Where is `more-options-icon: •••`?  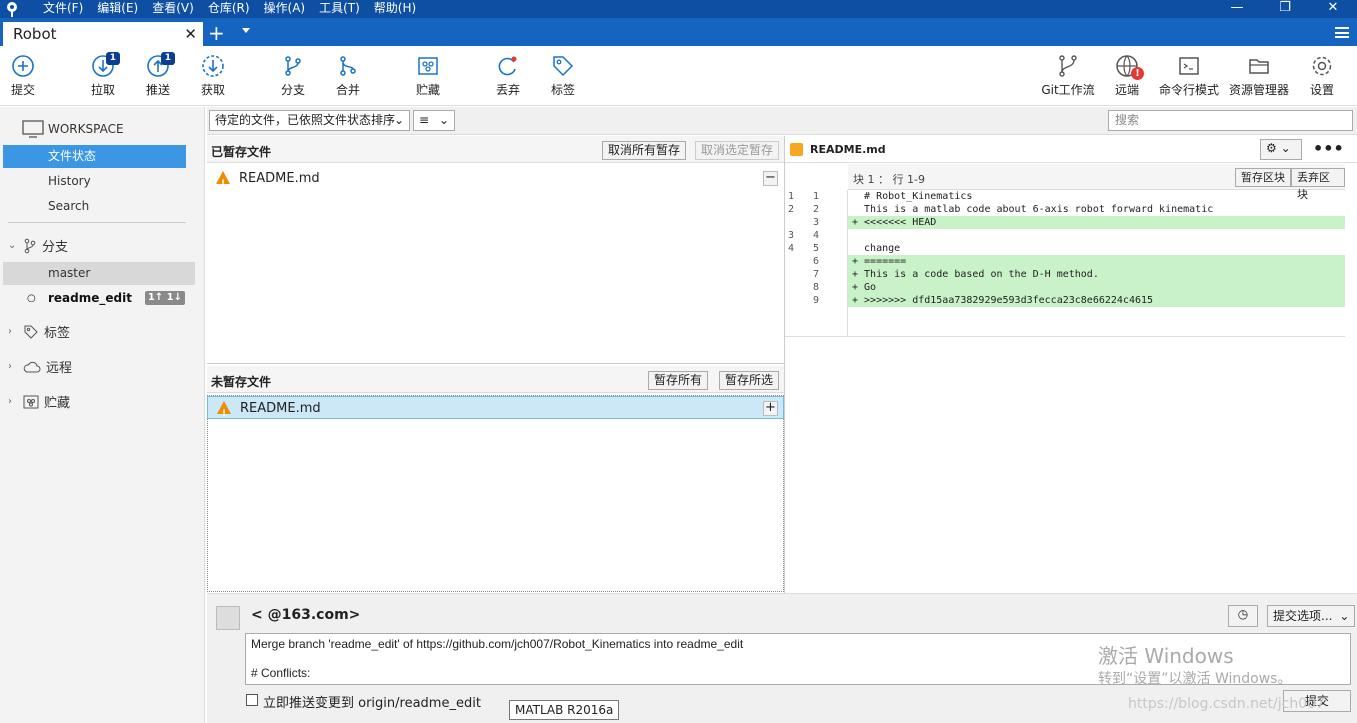
more-options-icon: ••• is located at coordinates (1328, 148).